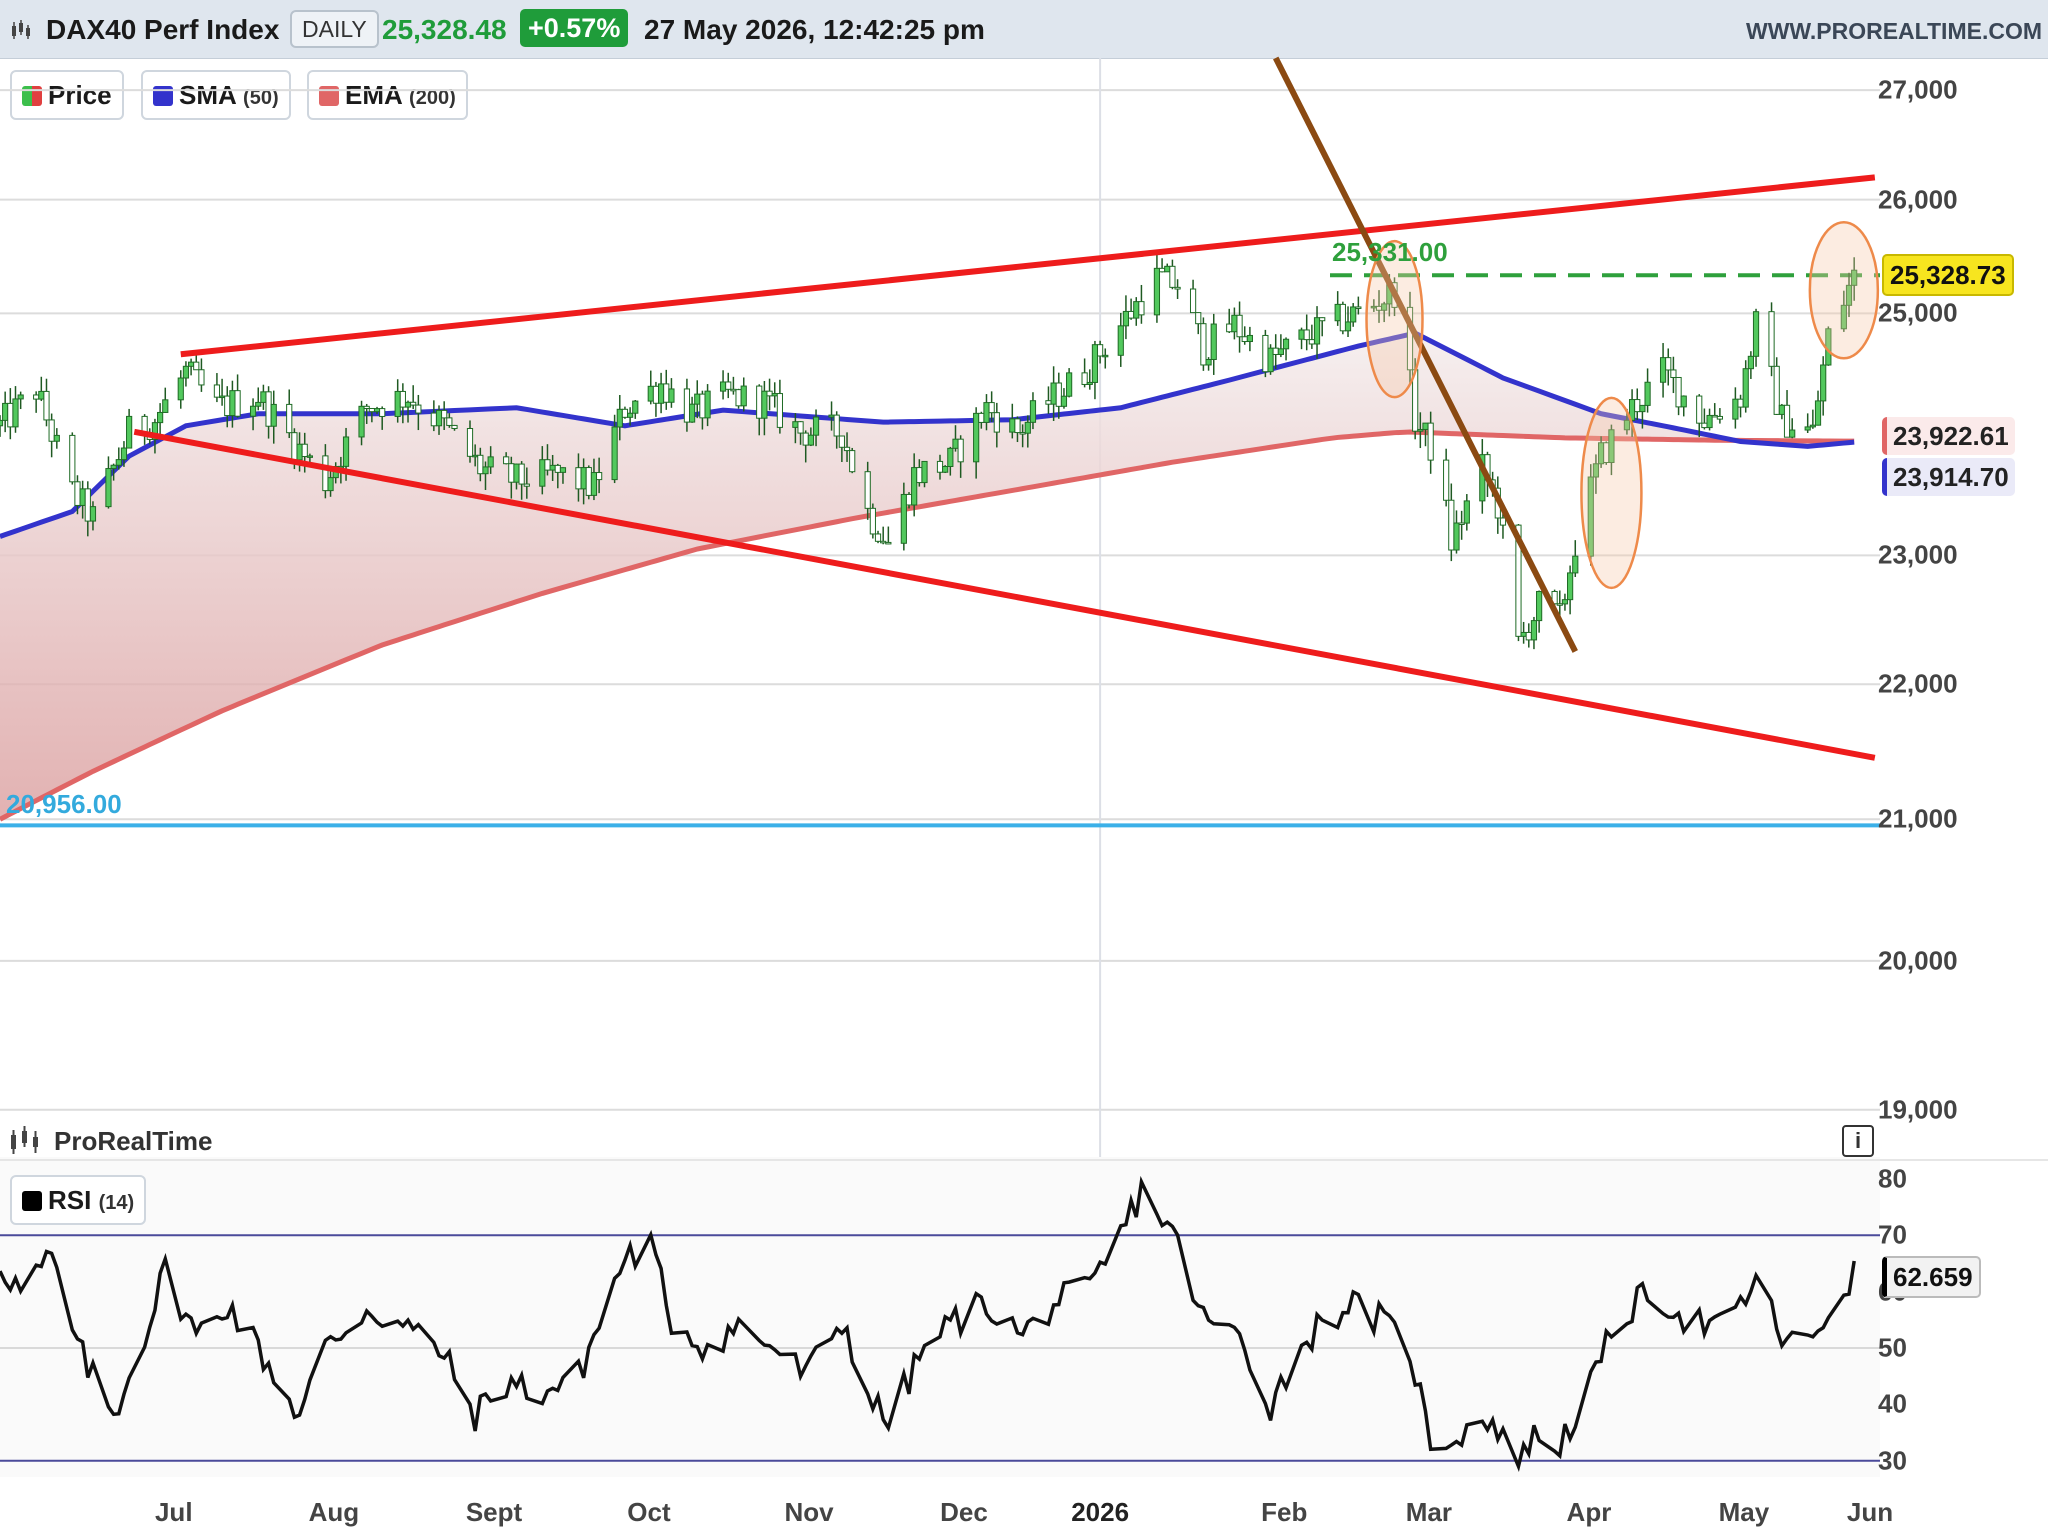 The image size is (2048, 1536). What do you see at coordinates (1870, 1512) in the screenshot?
I see `x-tick-label: Jun` at bounding box center [1870, 1512].